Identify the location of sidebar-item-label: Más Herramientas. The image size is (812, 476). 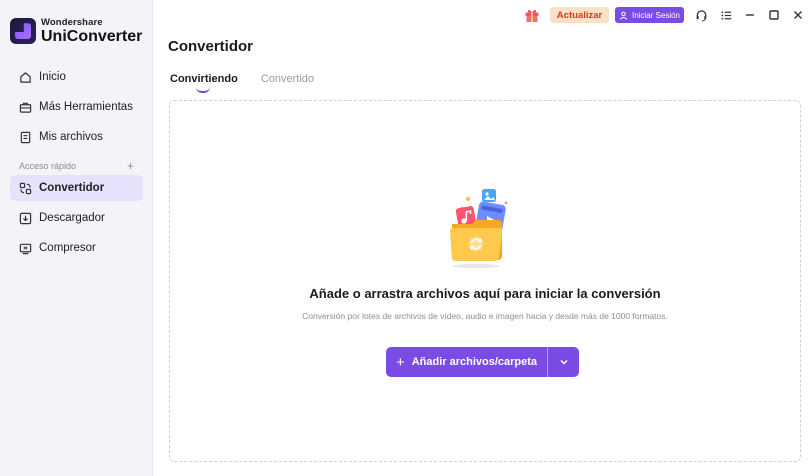
(86, 107).